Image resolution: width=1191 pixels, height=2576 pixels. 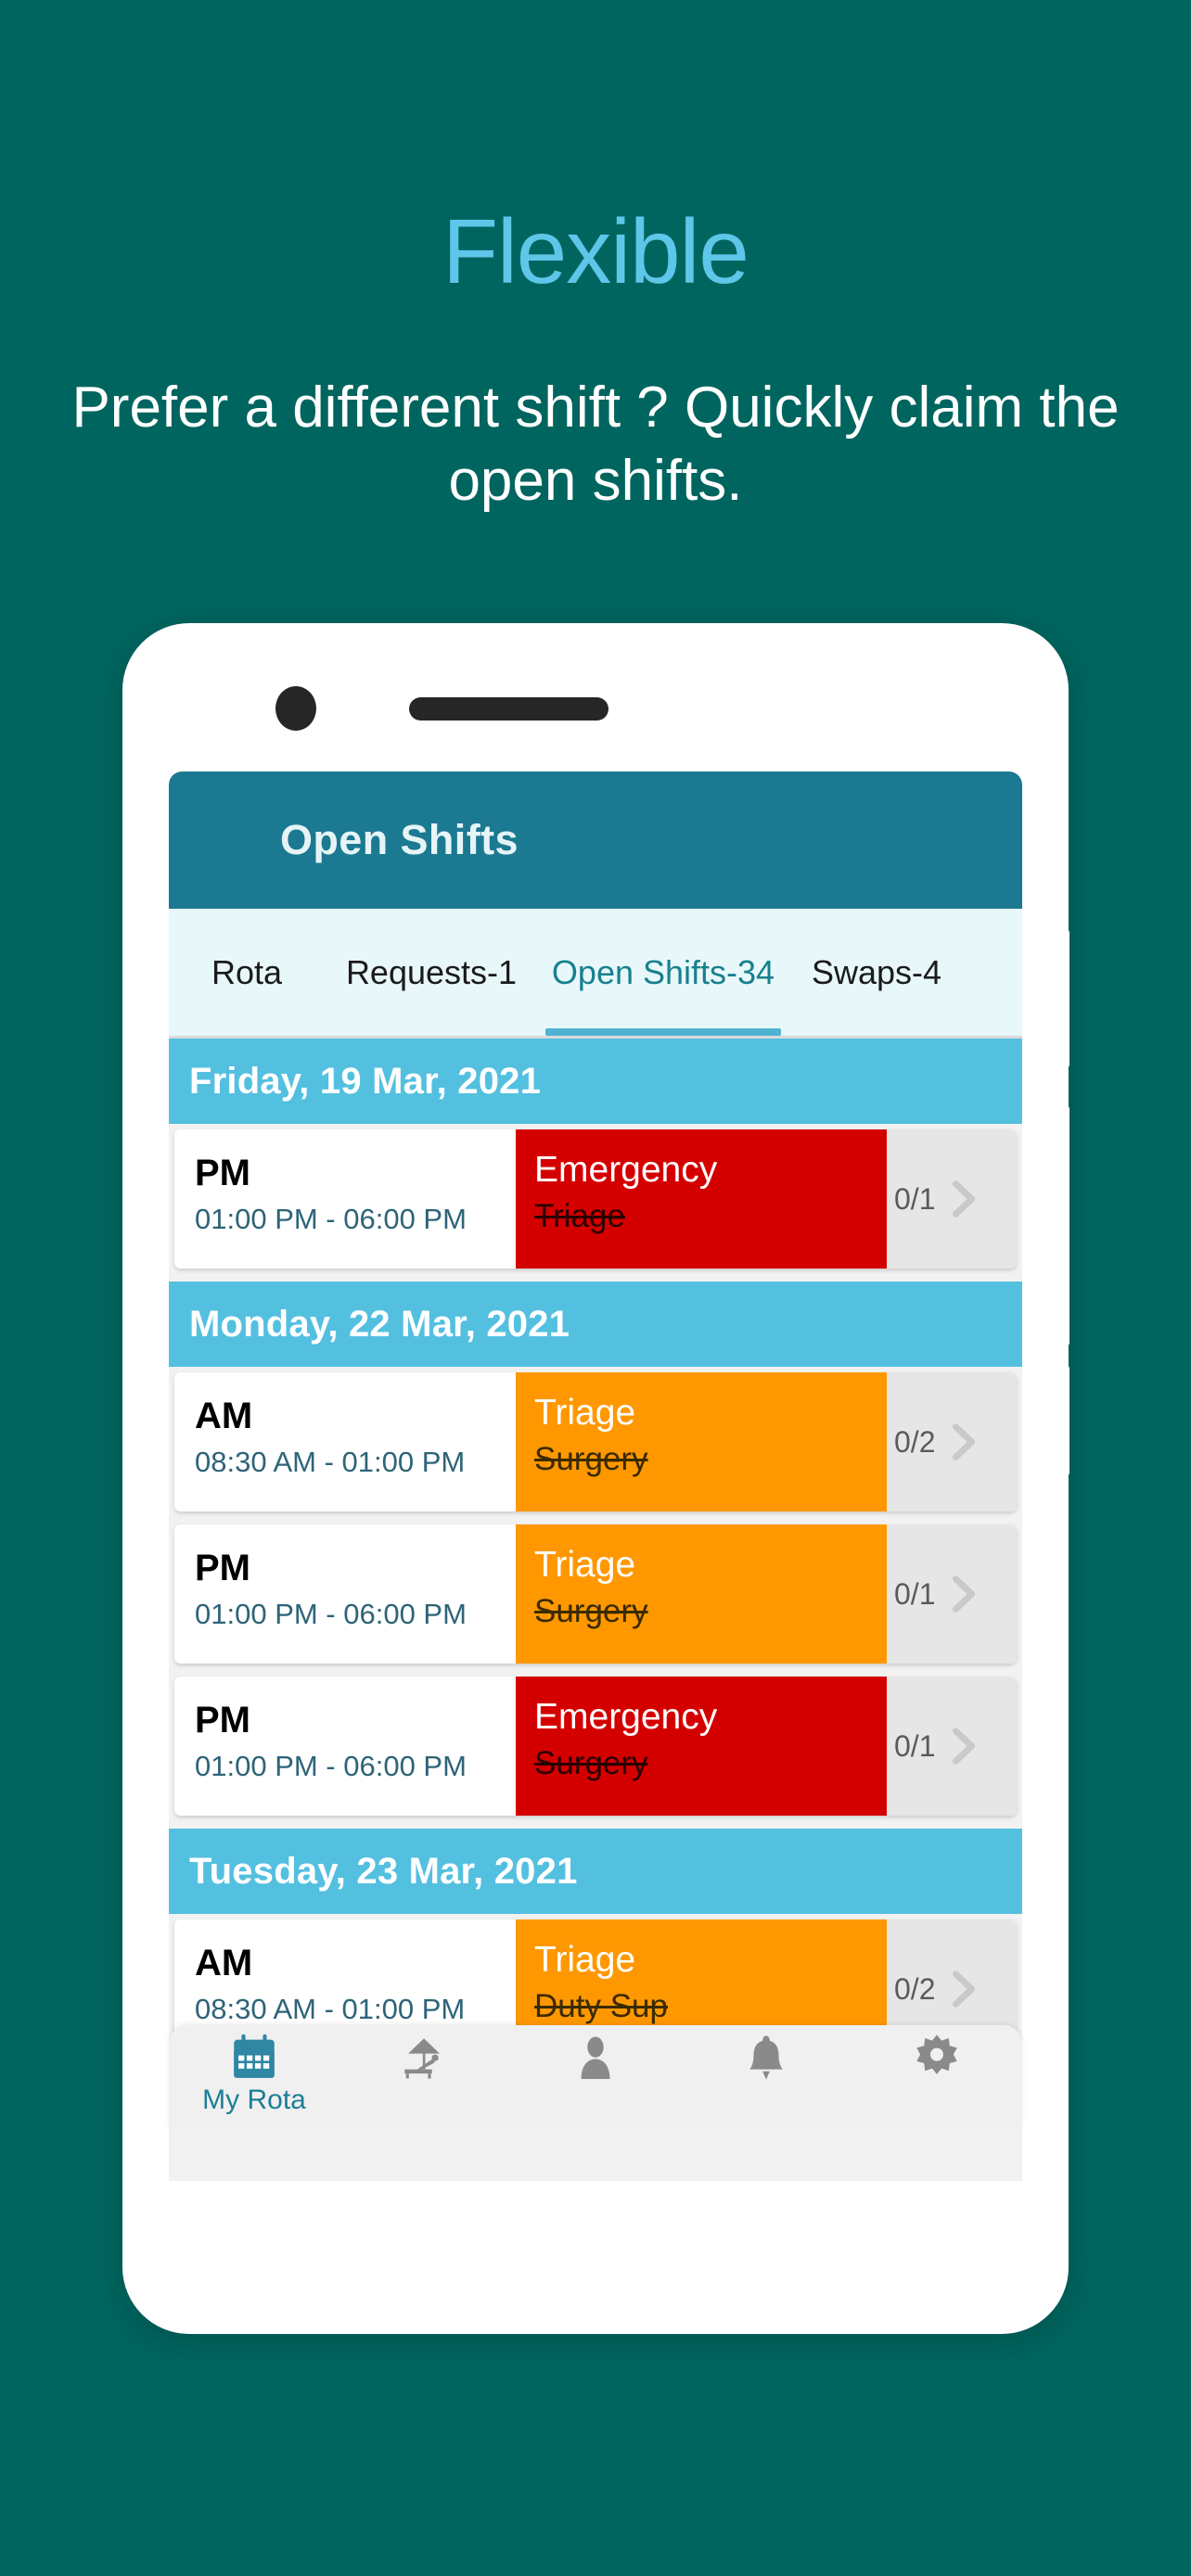 What do you see at coordinates (383, 1871) in the screenshot?
I see `date-label: Tuesday, 23 Mar, 2021` at bounding box center [383, 1871].